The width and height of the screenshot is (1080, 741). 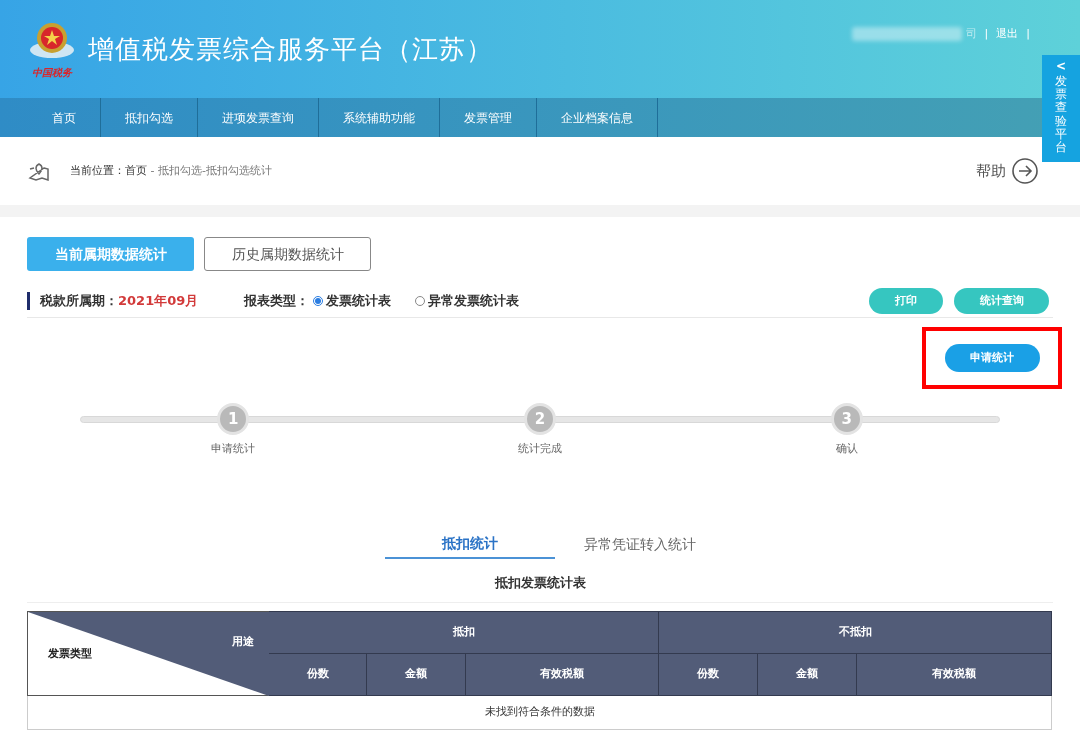 I want to click on nav-tab: 企业档案信息, so click(x=597, y=117).